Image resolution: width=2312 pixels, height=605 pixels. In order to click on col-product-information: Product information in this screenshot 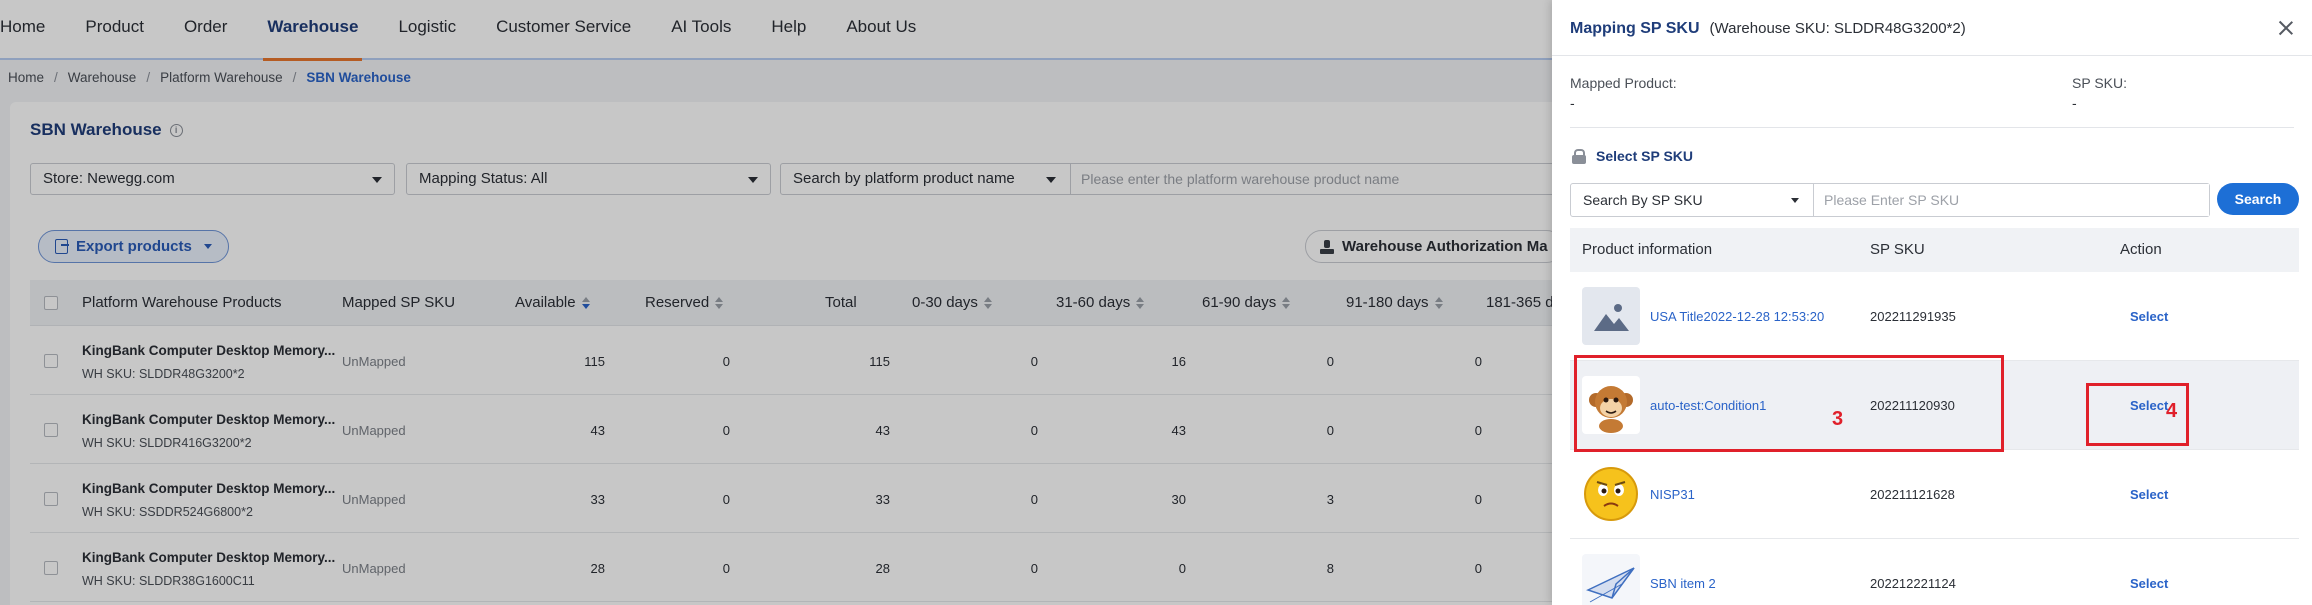, I will do `click(1647, 249)`.